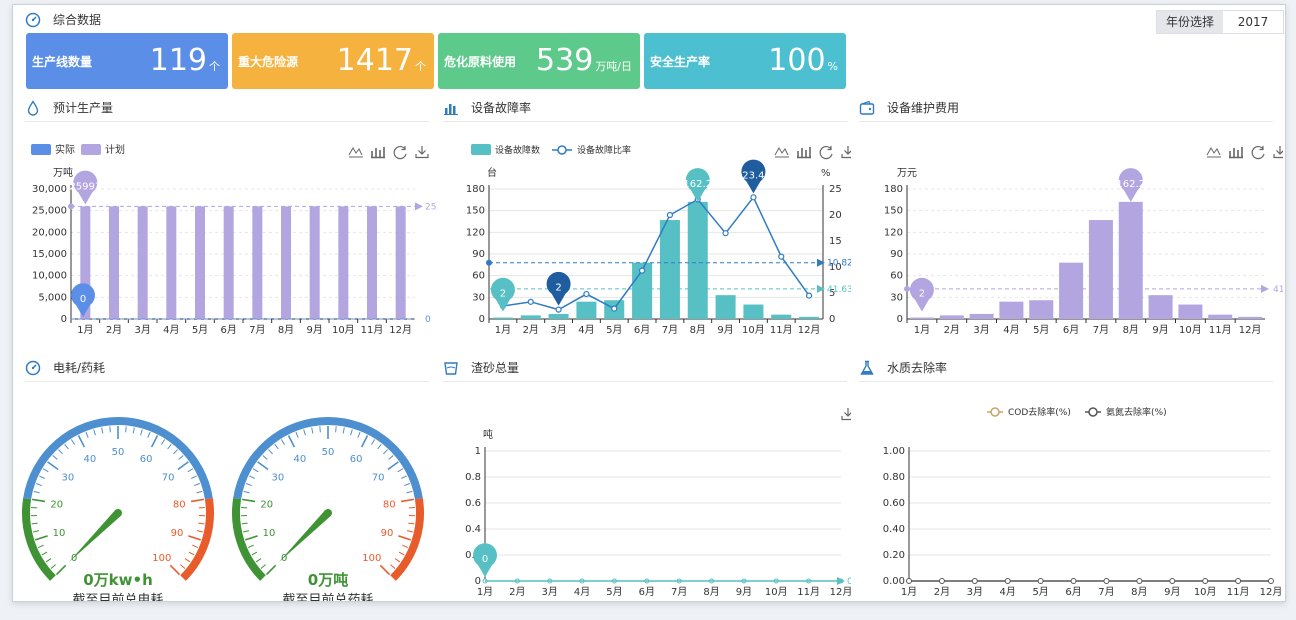  Describe the element at coordinates (33, 368) in the screenshot. I see `gauge-icon` at that location.